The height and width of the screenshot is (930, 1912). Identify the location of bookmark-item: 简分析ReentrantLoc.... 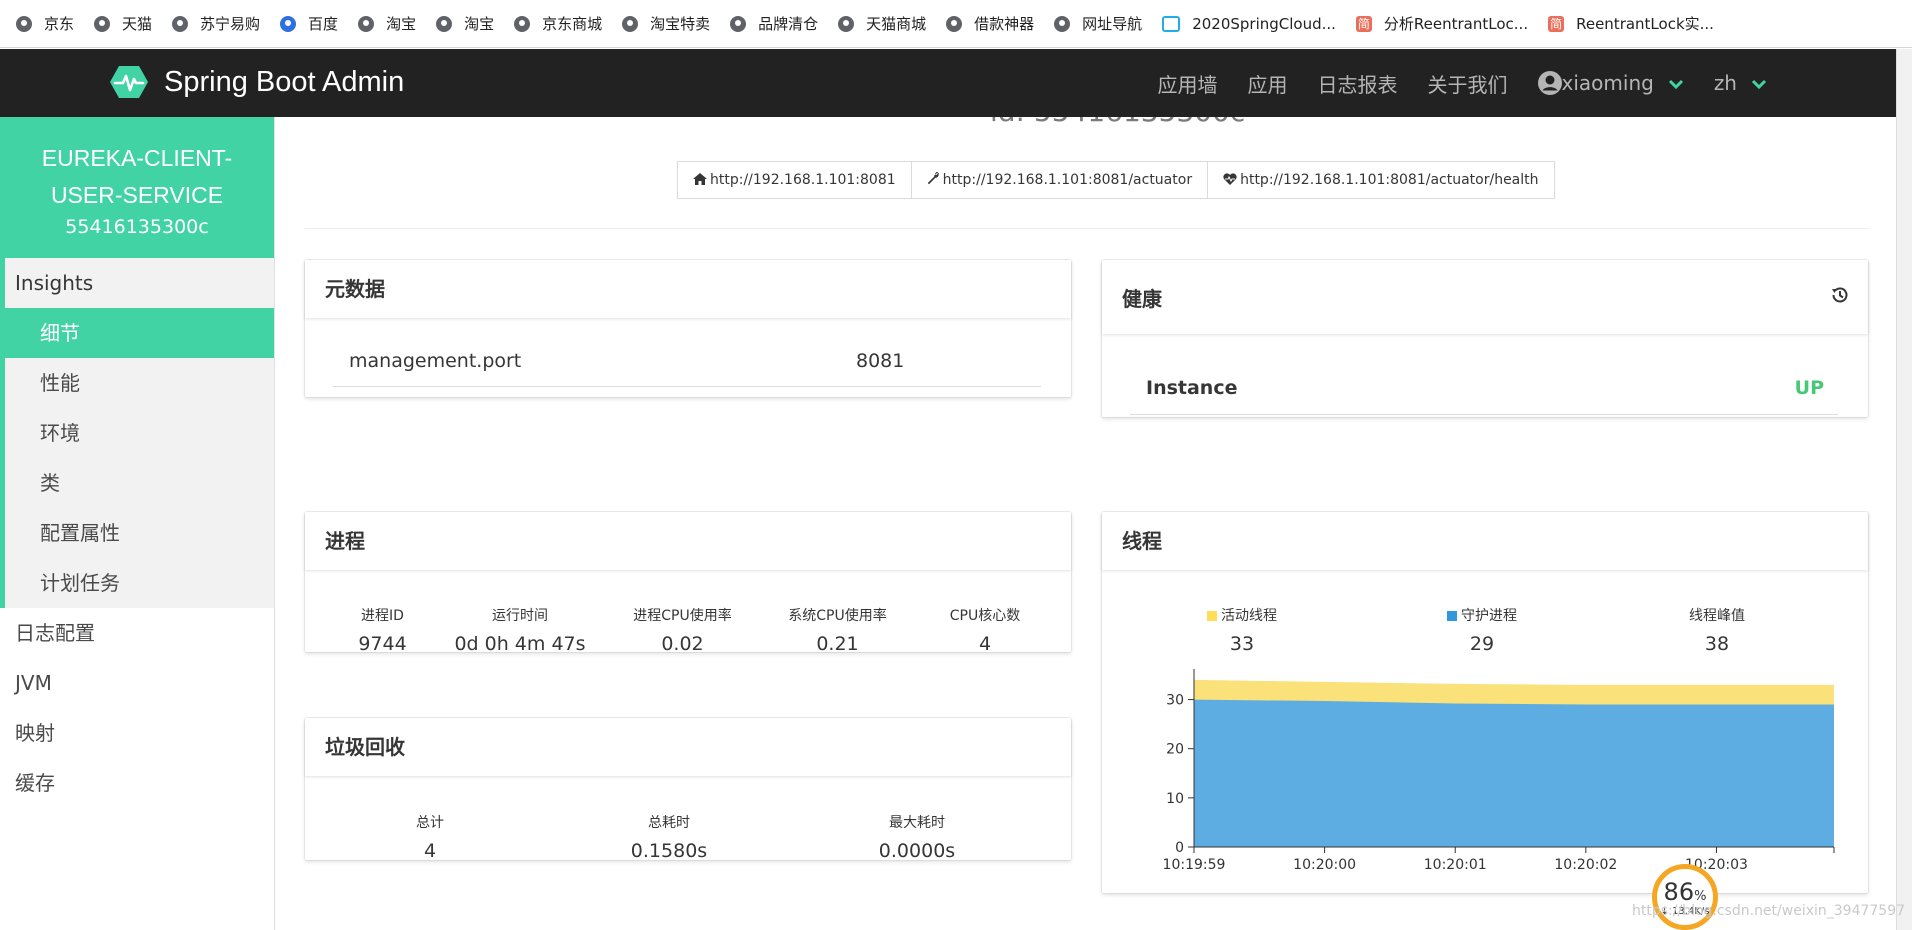
(1441, 23).